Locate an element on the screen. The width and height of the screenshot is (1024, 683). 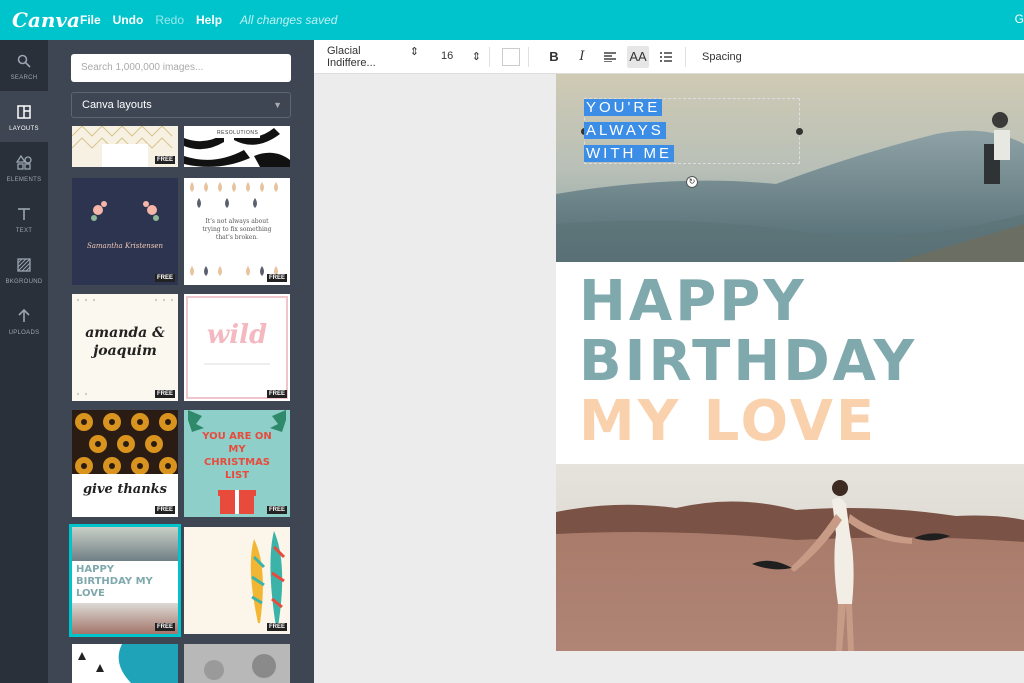
font-size-select: 16 ⇕ is located at coordinates (461, 56).